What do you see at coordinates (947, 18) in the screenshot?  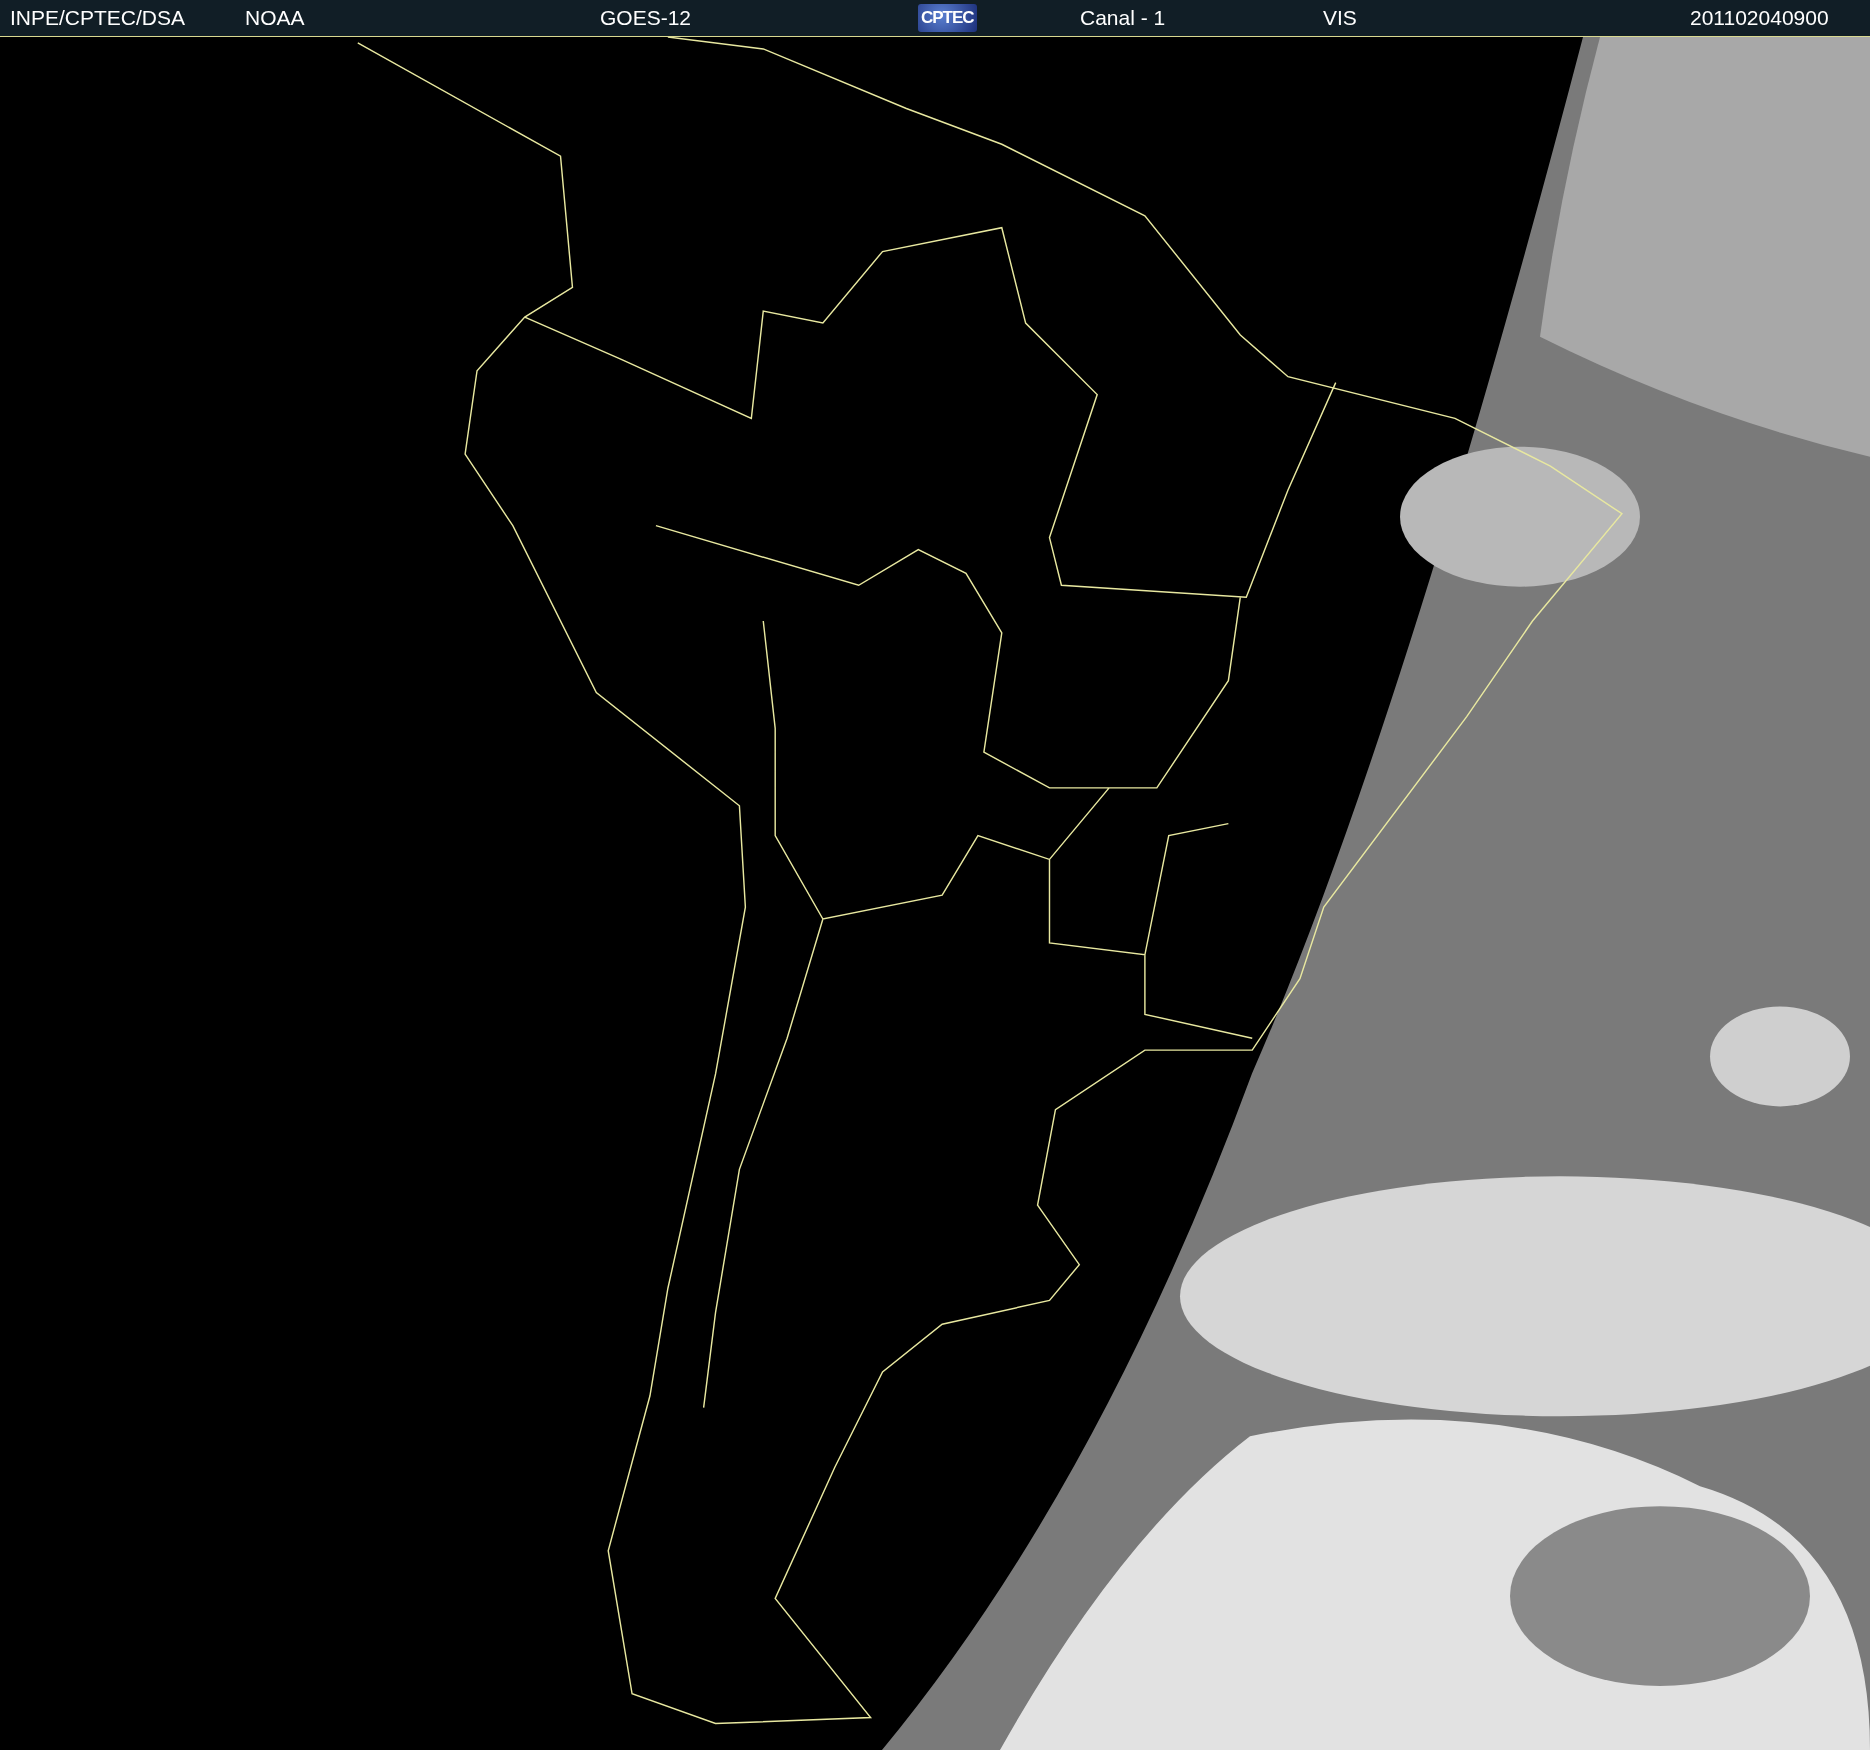 I see `logo-badge: CPTEC` at bounding box center [947, 18].